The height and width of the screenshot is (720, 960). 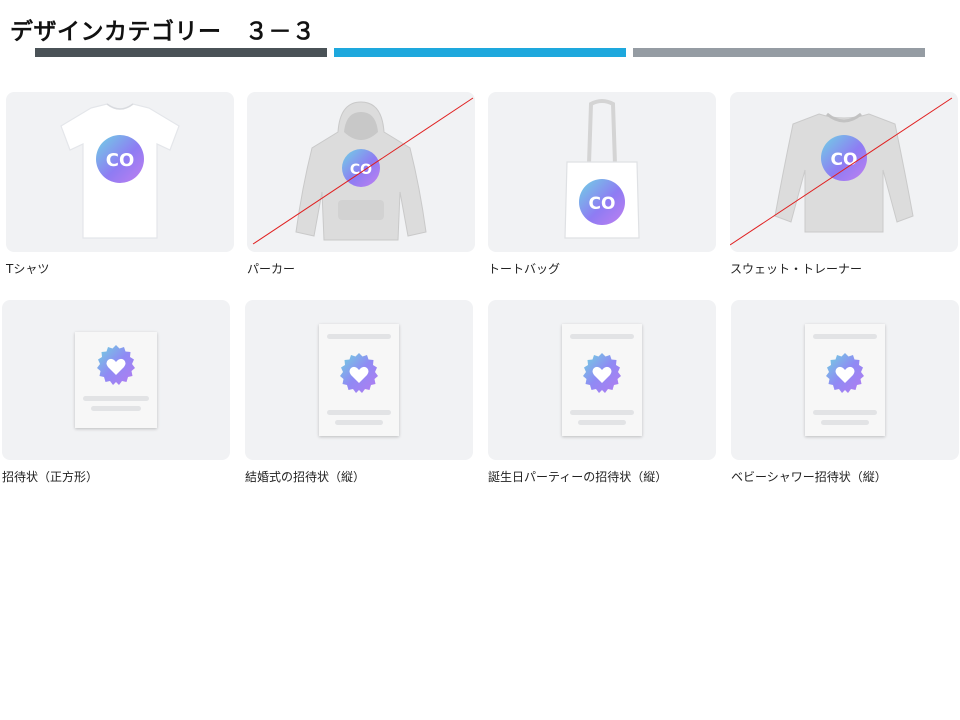 I want to click on card-label: ベビーシャワー招待状（縦）, so click(x=845, y=477).